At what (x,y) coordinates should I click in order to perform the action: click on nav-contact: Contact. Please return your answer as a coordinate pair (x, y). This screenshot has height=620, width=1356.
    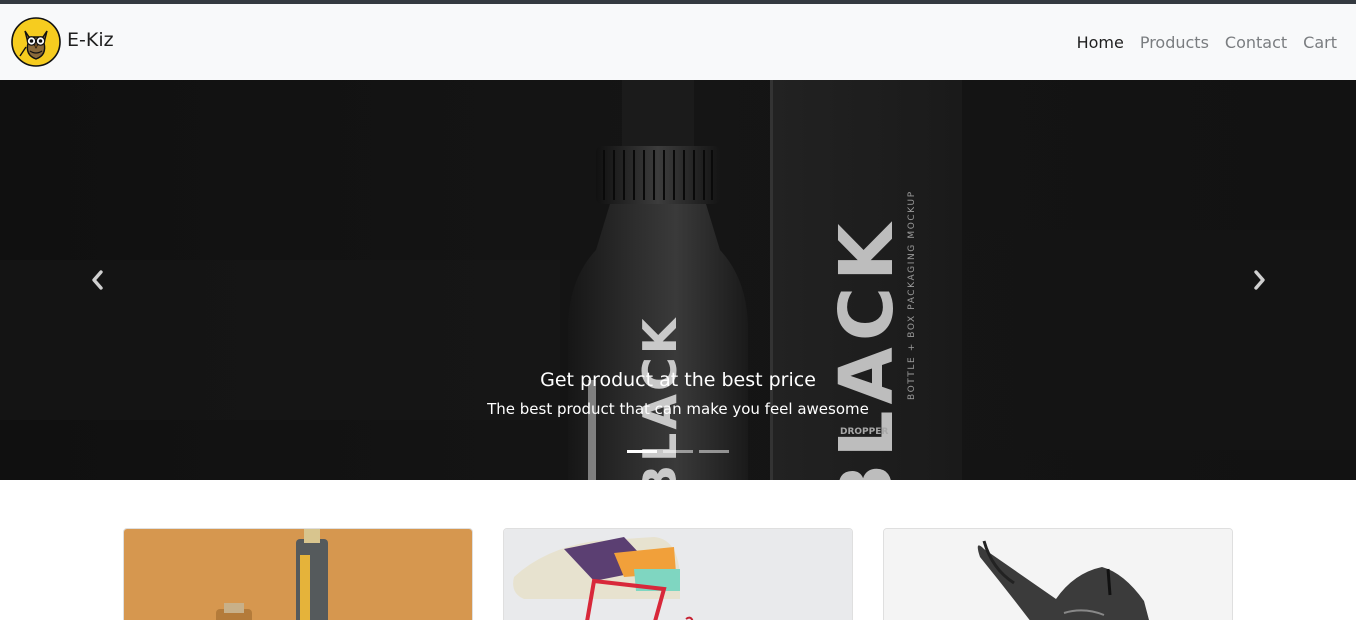
    Looking at the image, I should click on (1256, 43).